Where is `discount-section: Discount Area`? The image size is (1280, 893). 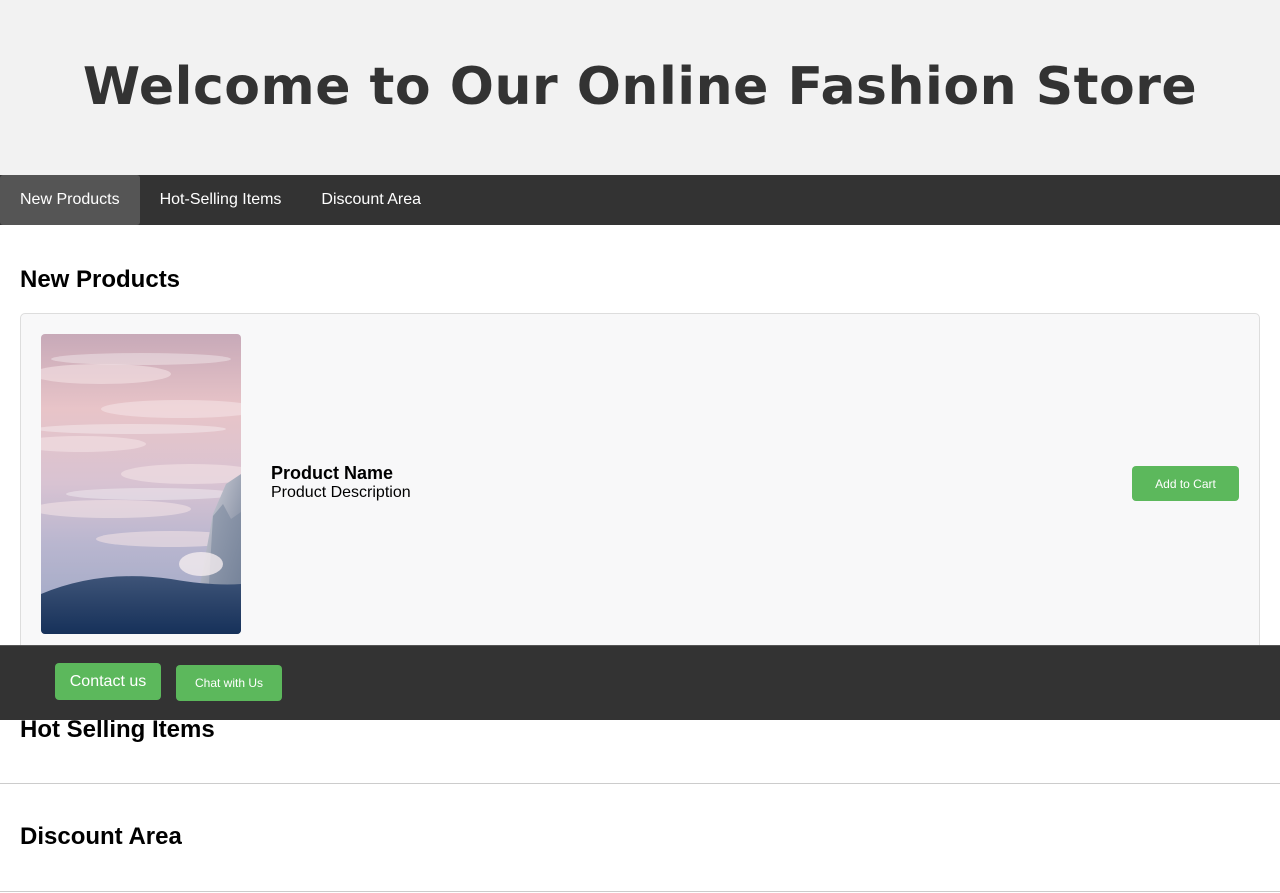 discount-section: Discount Area is located at coordinates (640, 838).